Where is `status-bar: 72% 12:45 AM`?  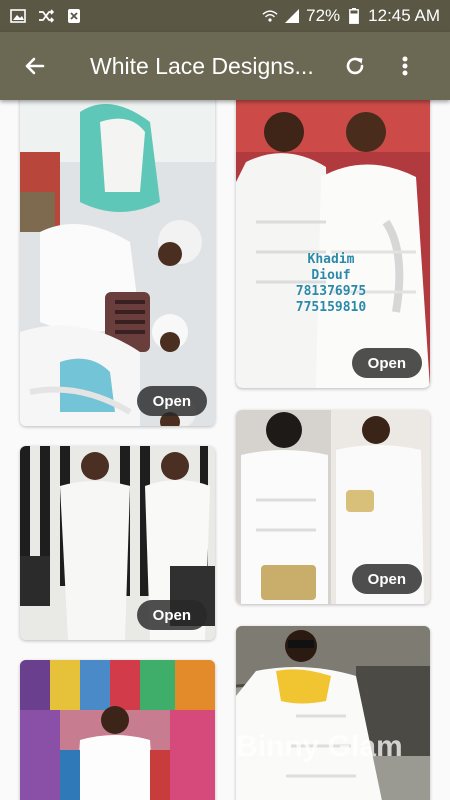 status-bar: 72% 12:45 AM is located at coordinates (225, 16).